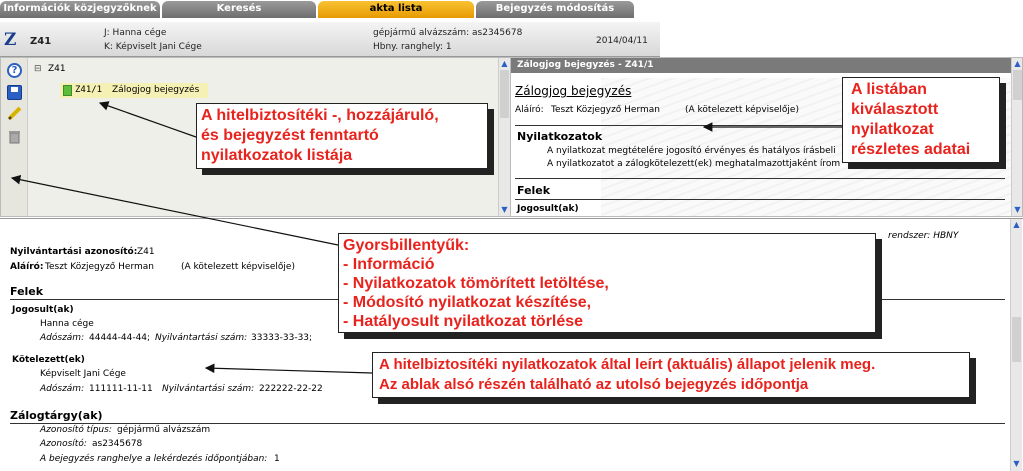 This screenshot has width=1023, height=471. Describe the element at coordinates (277, 155) in the screenshot. I see `callout-list-line-3: nyilatkozatok listája` at that location.